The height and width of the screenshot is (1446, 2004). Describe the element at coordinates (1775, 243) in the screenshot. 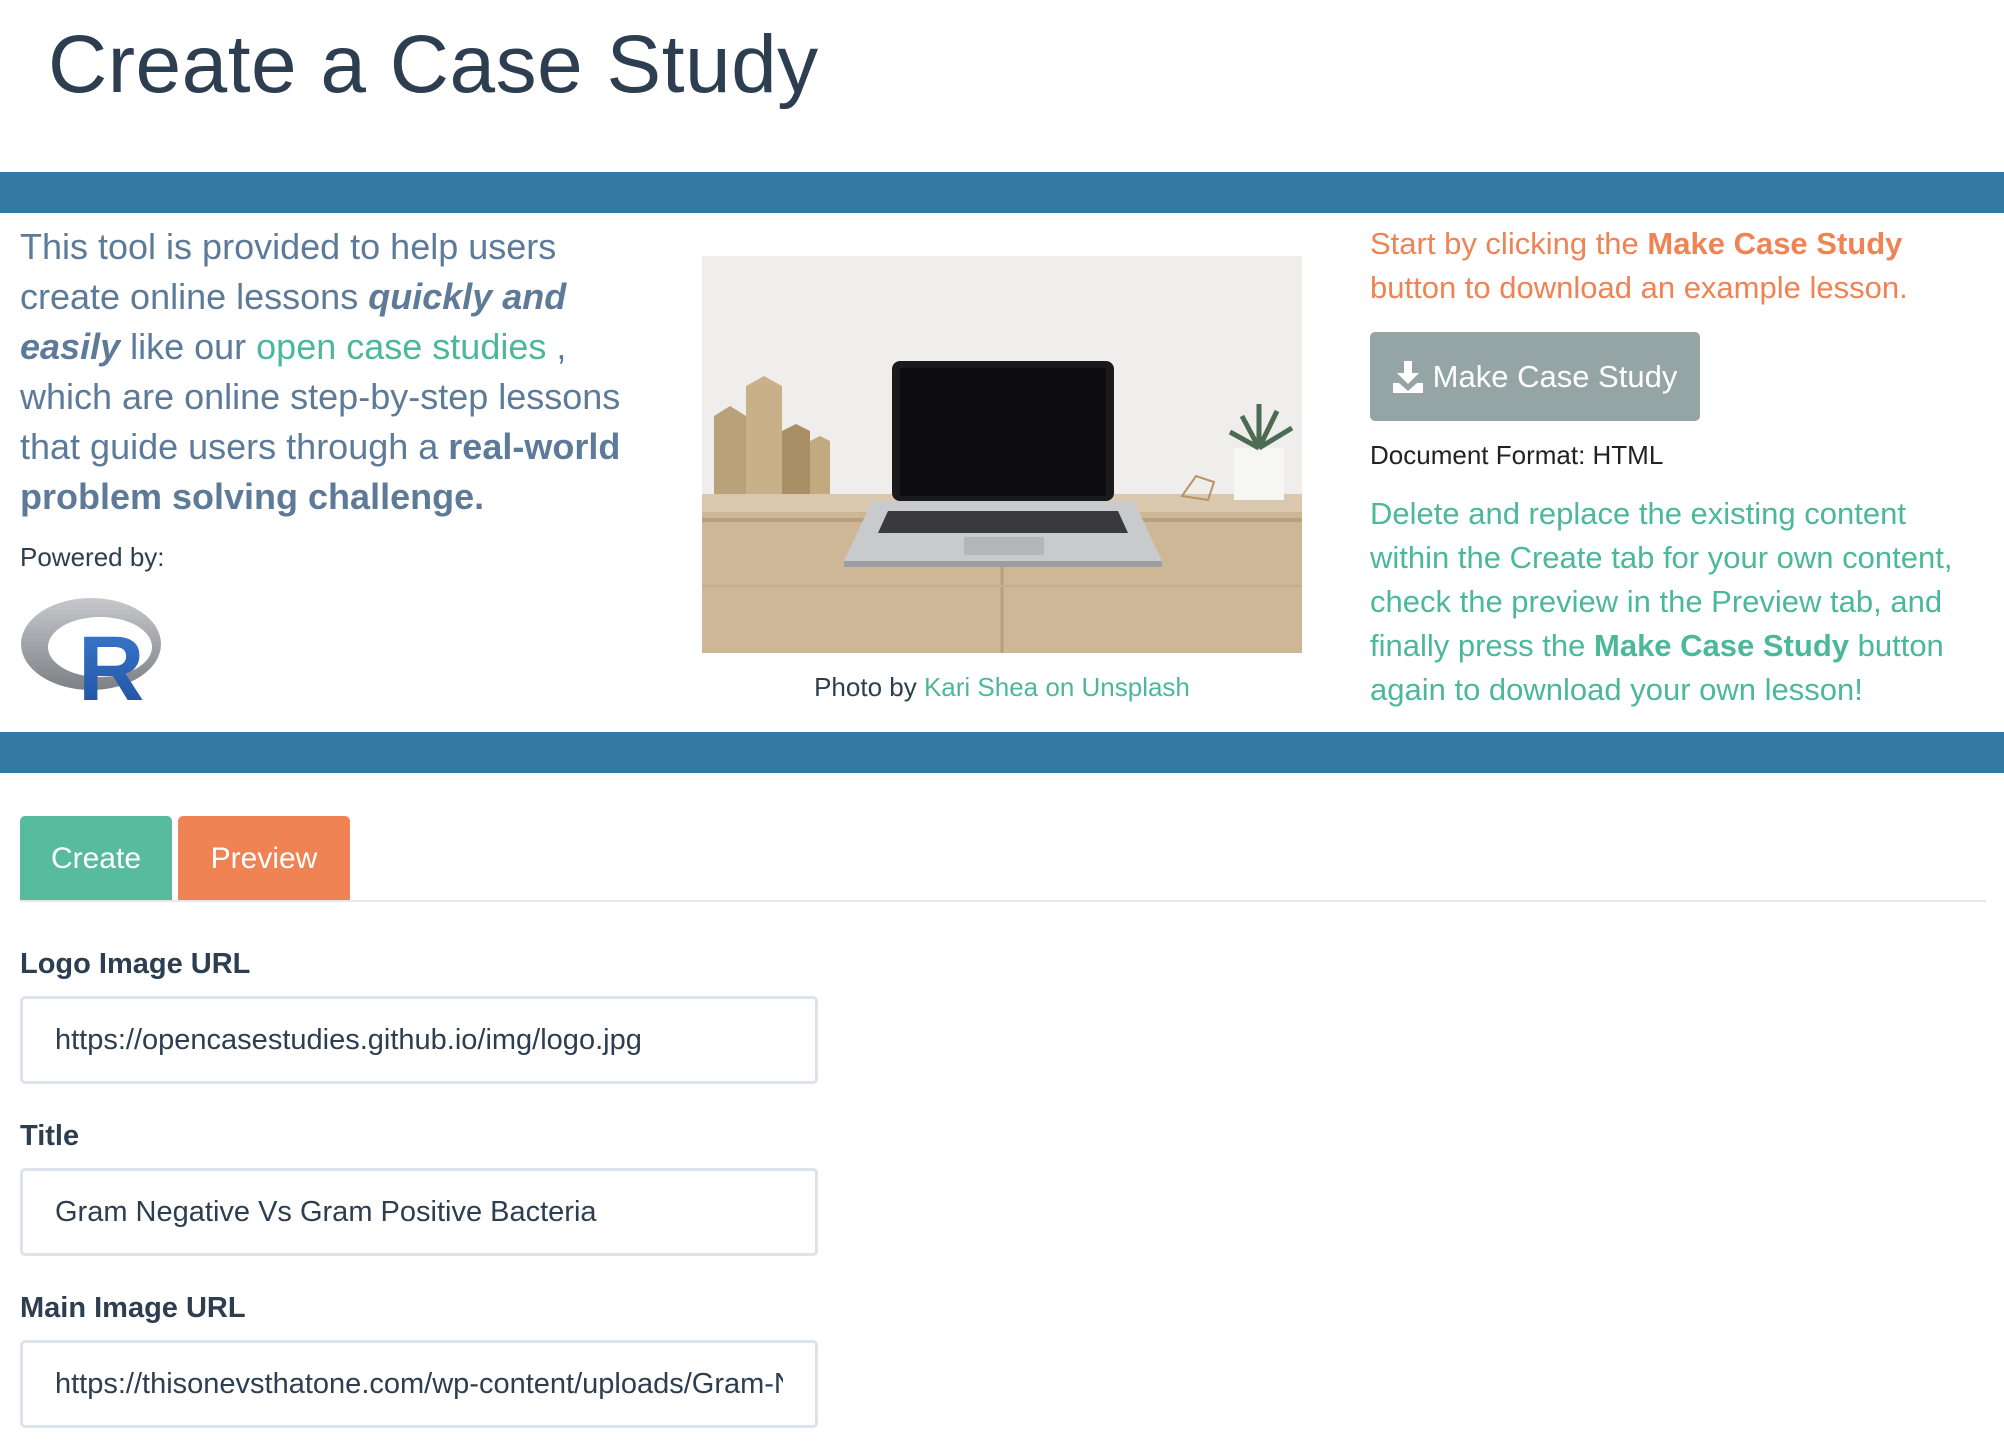

I see `start-strong: Make Case Study` at that location.